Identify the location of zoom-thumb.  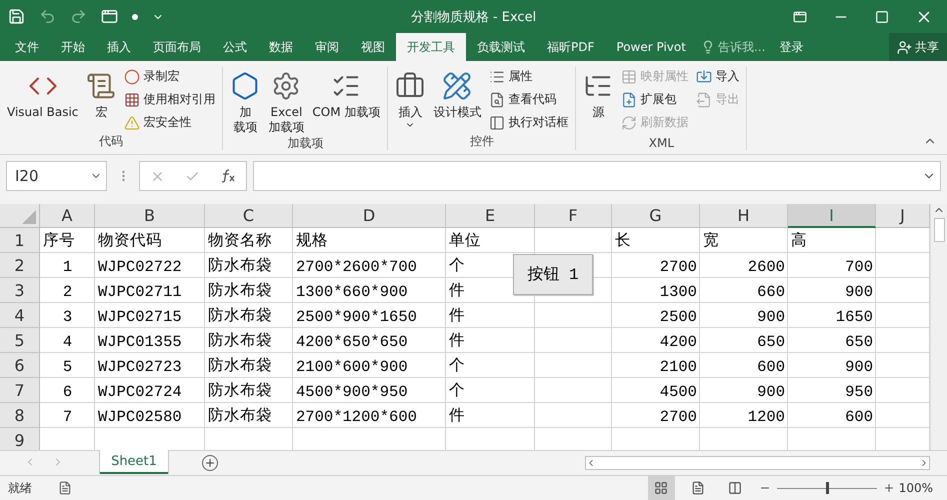
(827, 488).